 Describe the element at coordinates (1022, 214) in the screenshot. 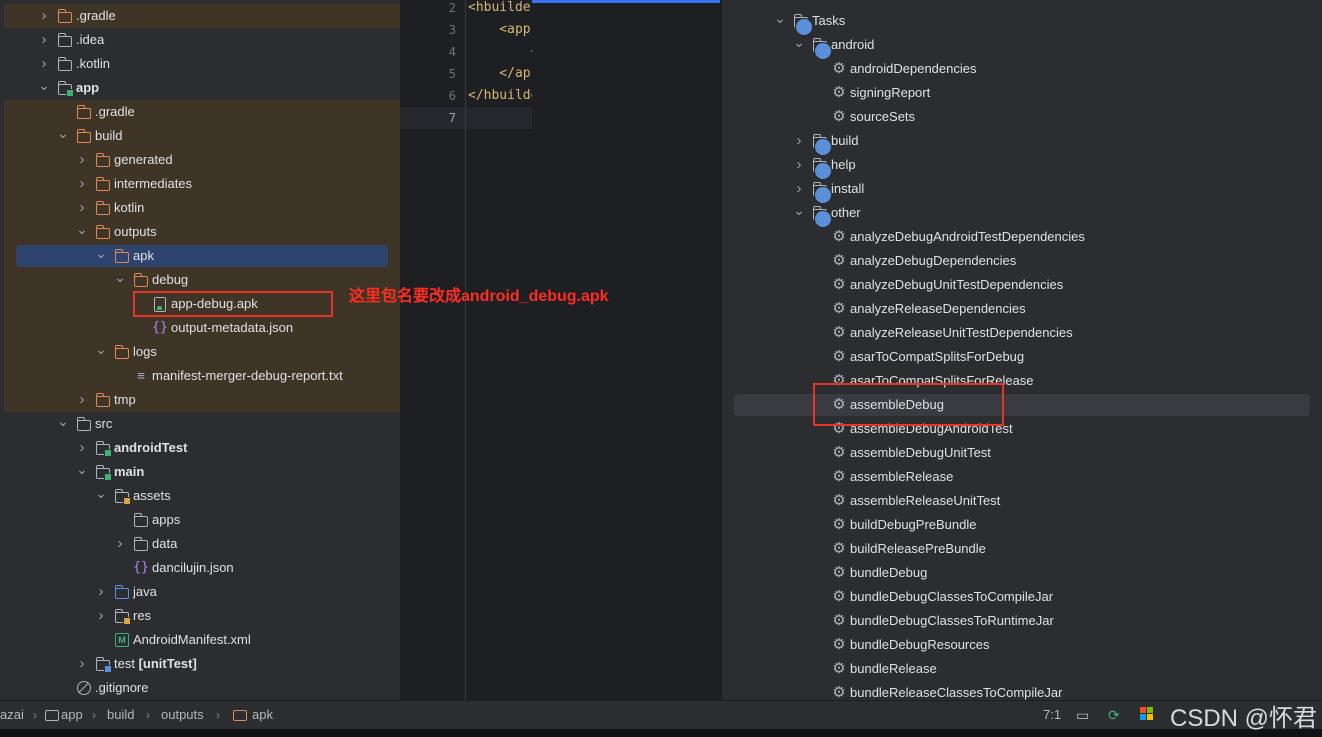

I see `task-item: ⌄ other` at that location.